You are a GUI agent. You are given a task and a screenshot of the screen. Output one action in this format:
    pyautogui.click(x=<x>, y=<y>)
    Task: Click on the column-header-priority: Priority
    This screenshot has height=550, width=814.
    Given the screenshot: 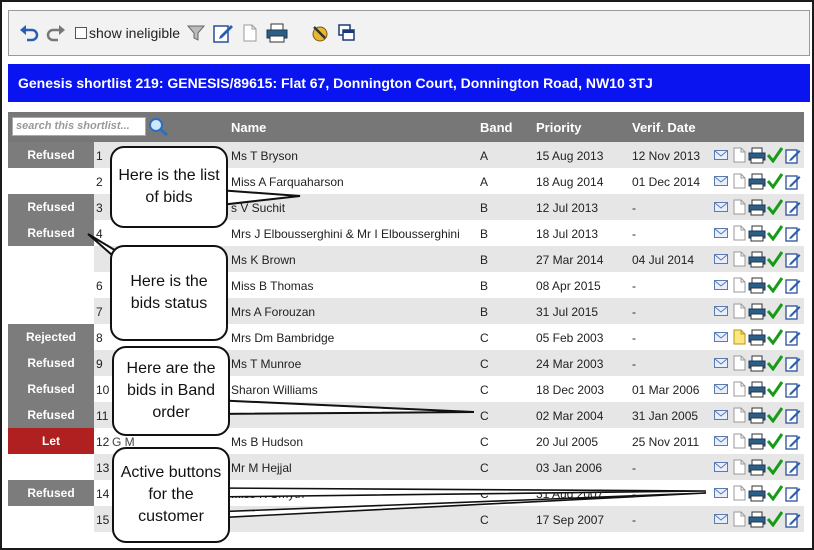 What is the action you would take?
    pyautogui.click(x=559, y=127)
    